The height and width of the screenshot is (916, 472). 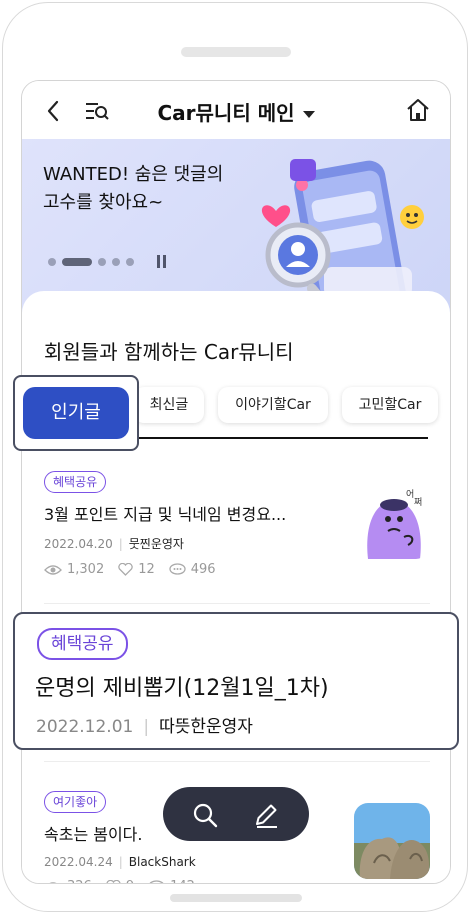 I want to click on tab-worry-car: 고민할Car, so click(x=390, y=405).